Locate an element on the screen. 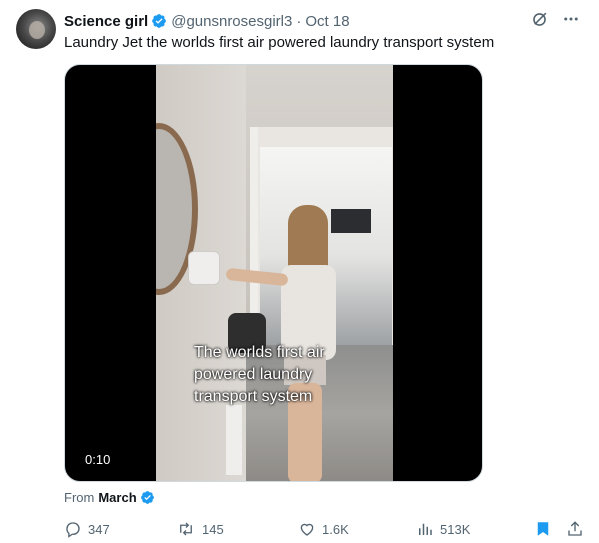 Image resolution: width=599 pixels, height=543 pixels. tweet-date: Oct 18 is located at coordinates (327, 21).